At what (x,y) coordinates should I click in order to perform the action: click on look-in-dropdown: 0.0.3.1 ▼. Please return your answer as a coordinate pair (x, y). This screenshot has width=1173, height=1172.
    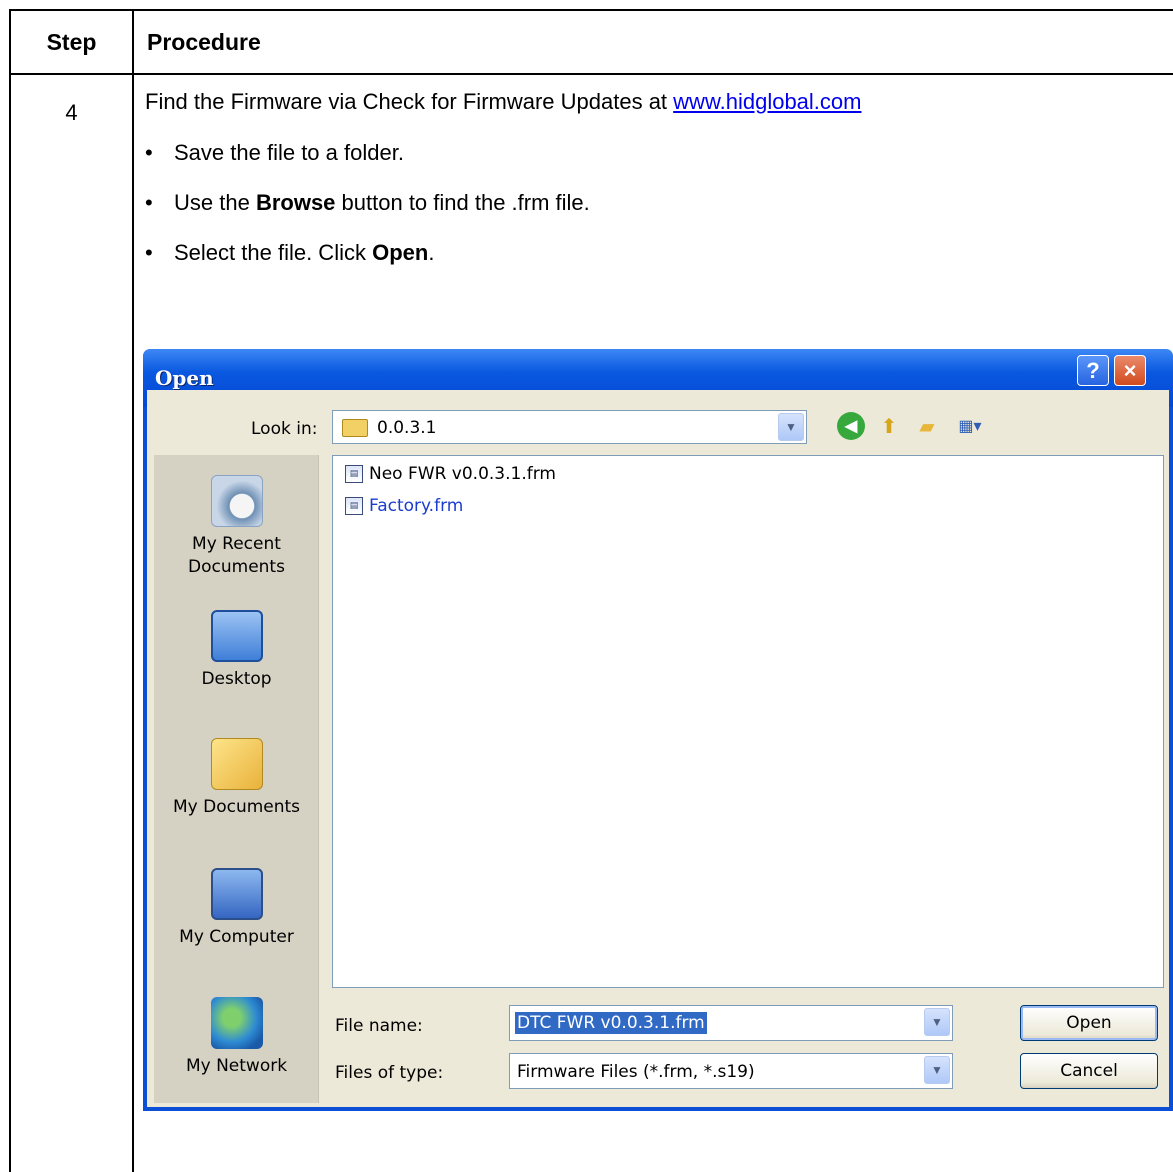
    Looking at the image, I should click on (569, 427).